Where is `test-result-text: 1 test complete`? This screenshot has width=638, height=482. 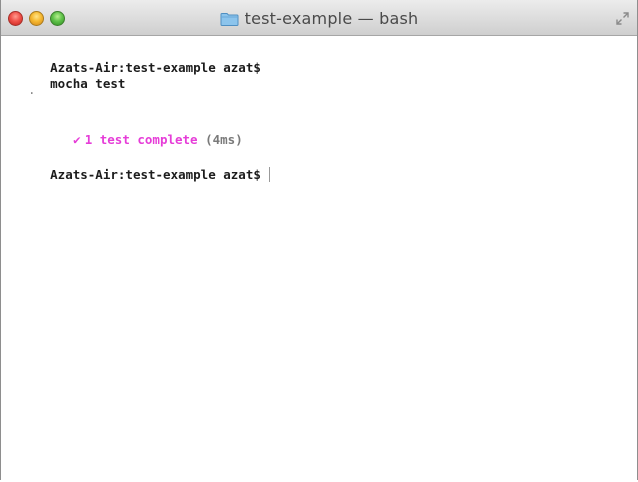
test-result-text: 1 test complete is located at coordinates (141, 139).